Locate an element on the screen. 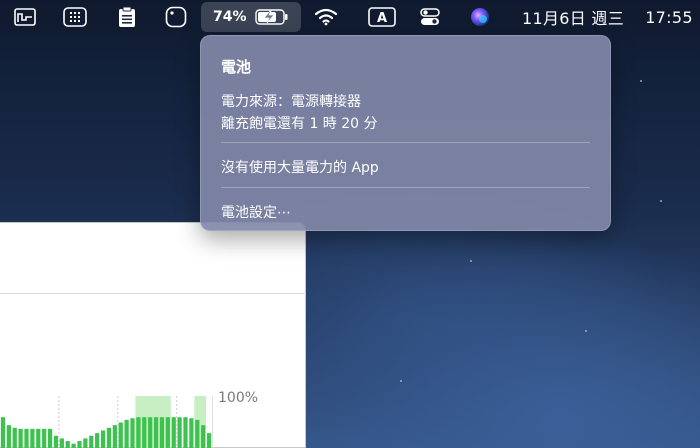 This screenshot has height=448, width=700. battery-menu-title: 電池 is located at coordinates (236, 67).